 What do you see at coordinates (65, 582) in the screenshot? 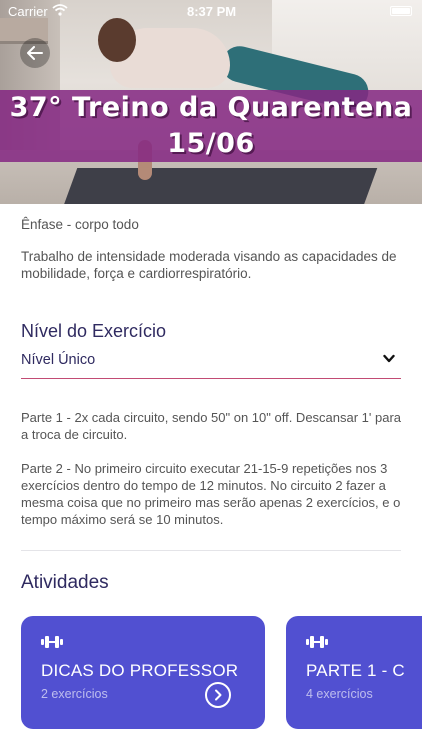
I see `activities-heading: Atividades` at bounding box center [65, 582].